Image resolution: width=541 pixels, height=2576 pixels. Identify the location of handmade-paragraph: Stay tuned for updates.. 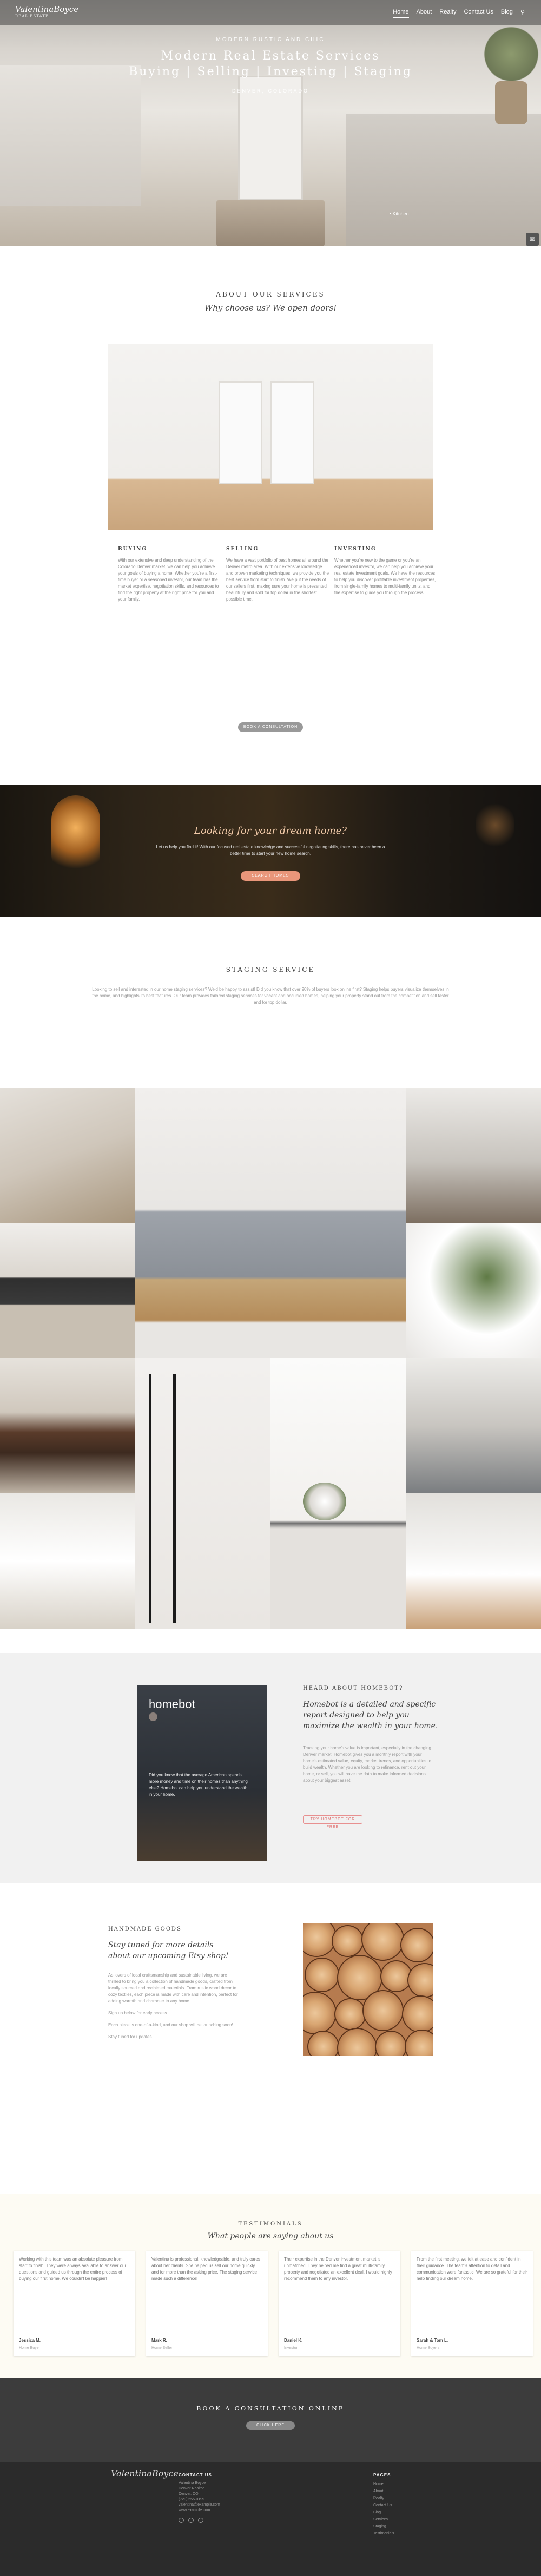
(131, 2036).